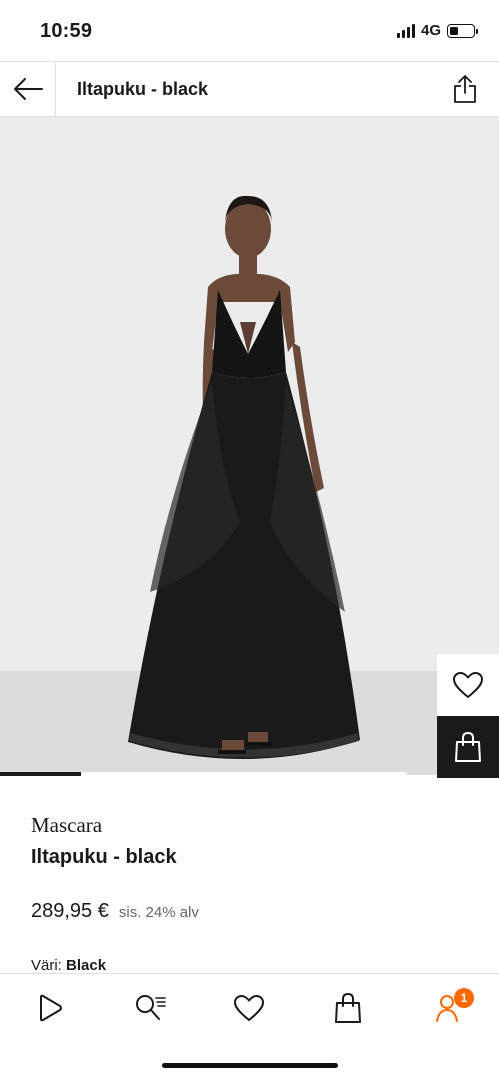 The height and width of the screenshot is (1080, 499). I want to click on add-to-wishlist-button, so click(468, 685).